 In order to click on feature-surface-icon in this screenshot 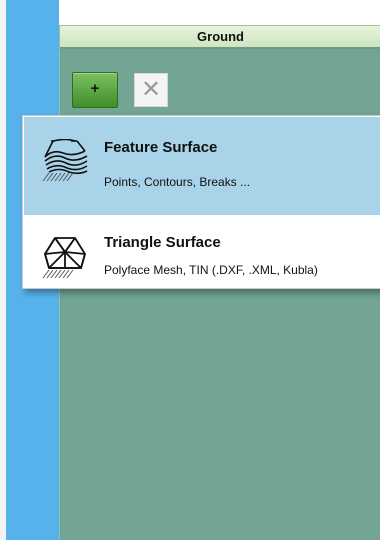, I will do `click(65, 160)`.